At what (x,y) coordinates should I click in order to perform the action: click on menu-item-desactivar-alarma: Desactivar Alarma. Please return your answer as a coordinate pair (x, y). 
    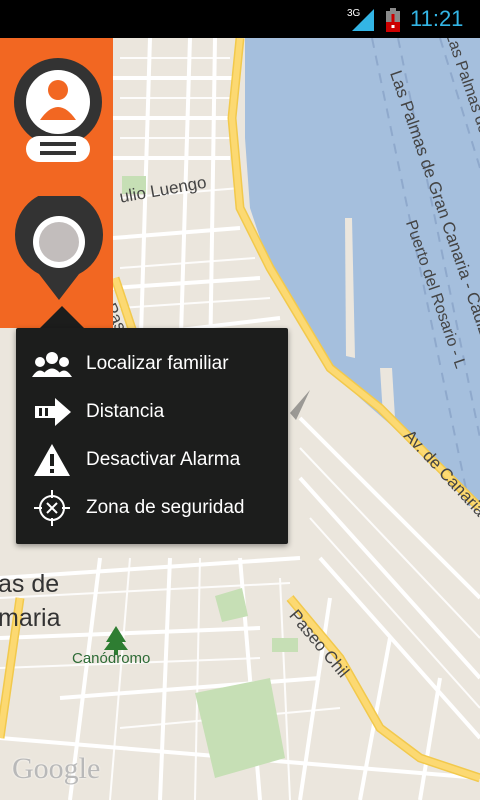
    Looking at the image, I should click on (152, 460).